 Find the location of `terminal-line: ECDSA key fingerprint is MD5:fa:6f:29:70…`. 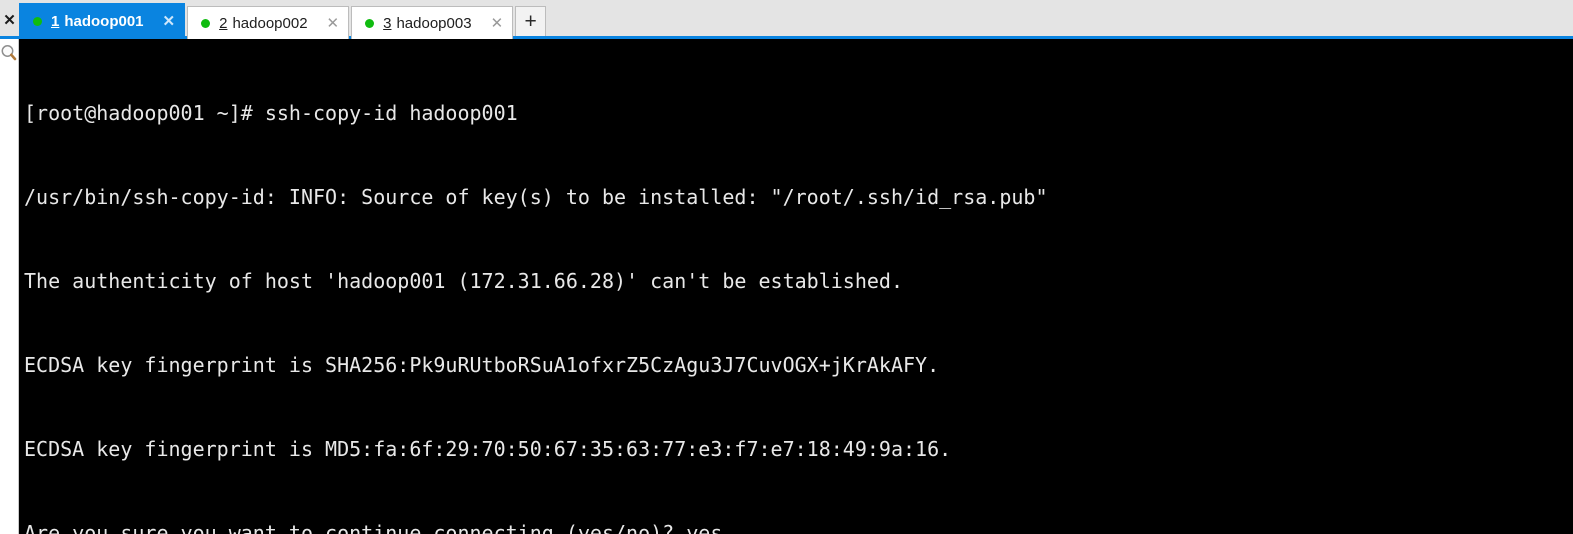

terminal-line: ECDSA key fingerprint is MD5:fa:6f:29:70… is located at coordinates (488, 449).